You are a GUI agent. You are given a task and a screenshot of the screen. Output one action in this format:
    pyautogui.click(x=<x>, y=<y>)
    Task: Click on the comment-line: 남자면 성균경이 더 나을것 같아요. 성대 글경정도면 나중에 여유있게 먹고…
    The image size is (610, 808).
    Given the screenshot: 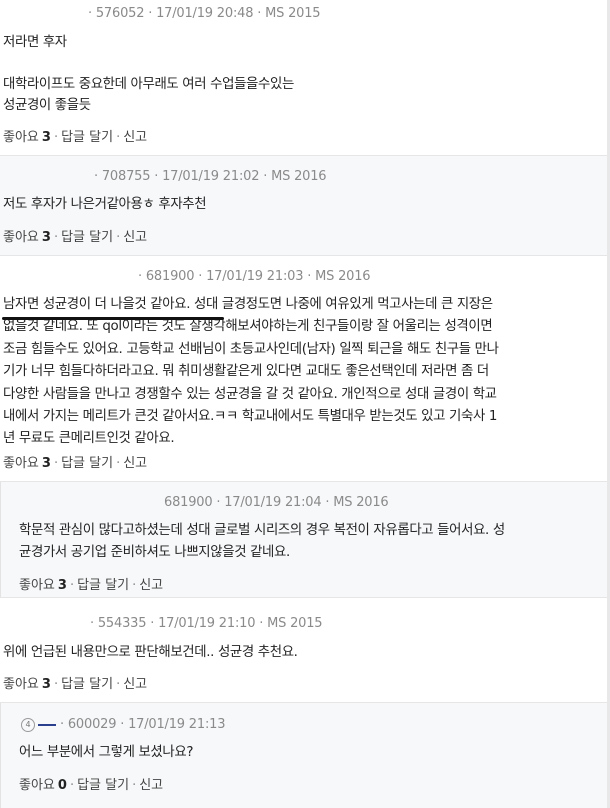 What is the action you would take?
    pyautogui.click(x=248, y=304)
    